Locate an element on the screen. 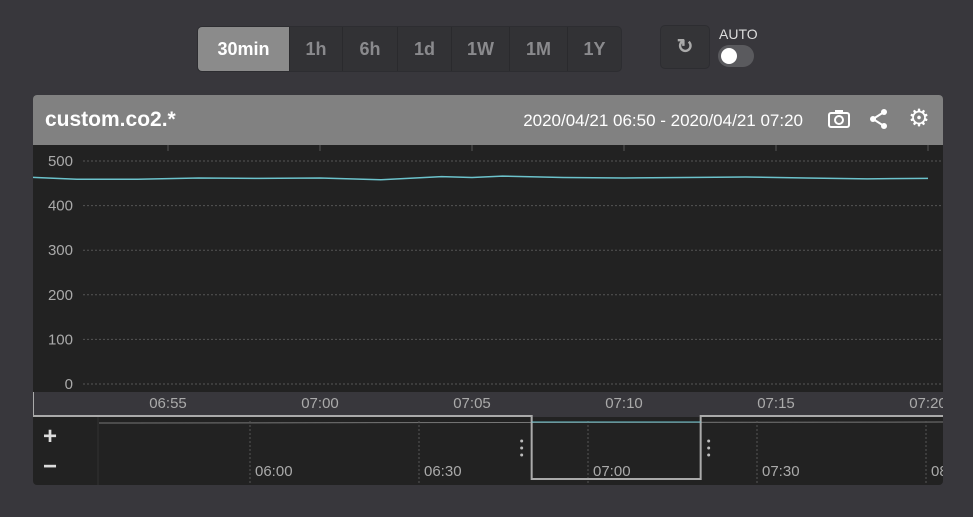 This screenshot has width=973, height=517. y-tick-label: 200 is located at coordinates (60, 295).